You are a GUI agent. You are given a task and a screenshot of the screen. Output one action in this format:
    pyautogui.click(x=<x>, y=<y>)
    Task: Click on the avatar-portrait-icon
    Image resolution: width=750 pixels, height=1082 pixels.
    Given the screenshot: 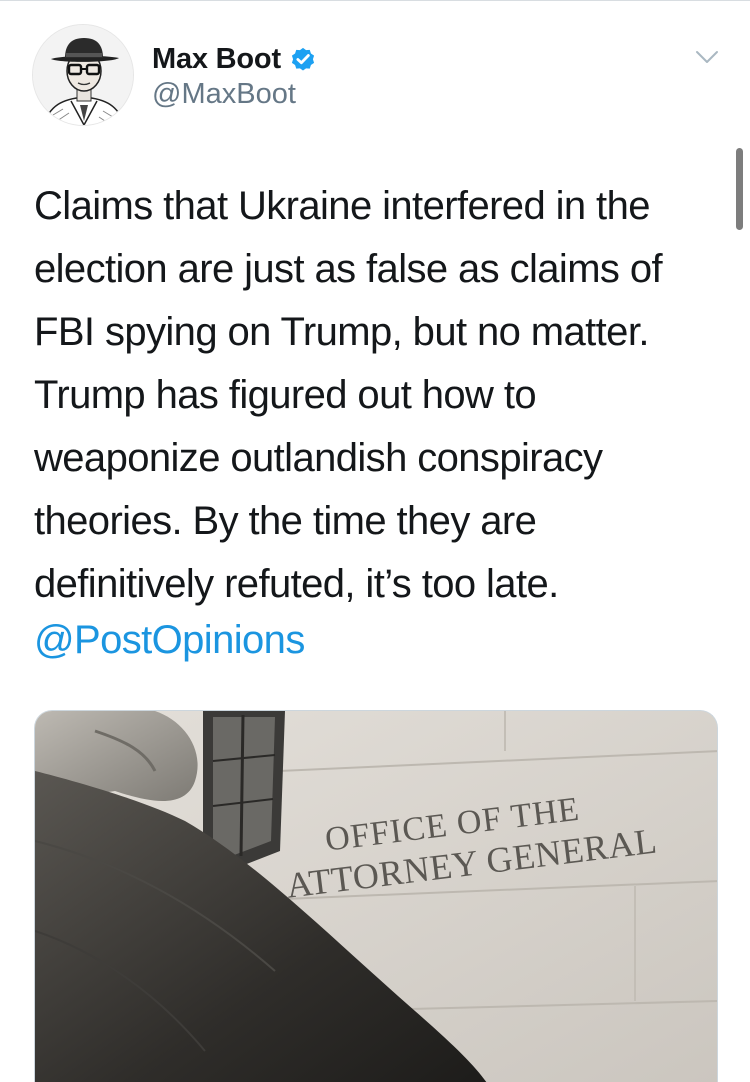 What is the action you would take?
    pyautogui.click(x=83, y=75)
    